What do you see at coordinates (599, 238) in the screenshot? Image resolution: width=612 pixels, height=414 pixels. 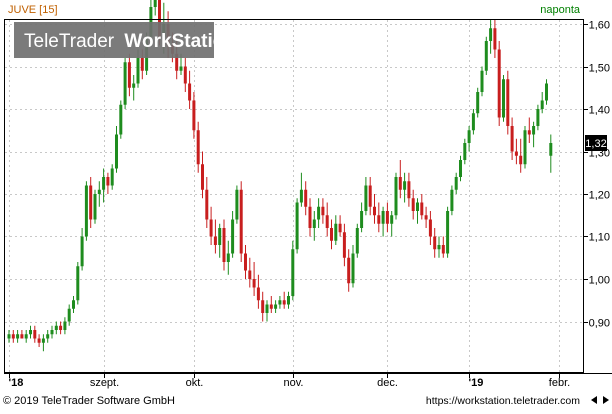 I see `y-tick-label: 1,10` at bounding box center [599, 238].